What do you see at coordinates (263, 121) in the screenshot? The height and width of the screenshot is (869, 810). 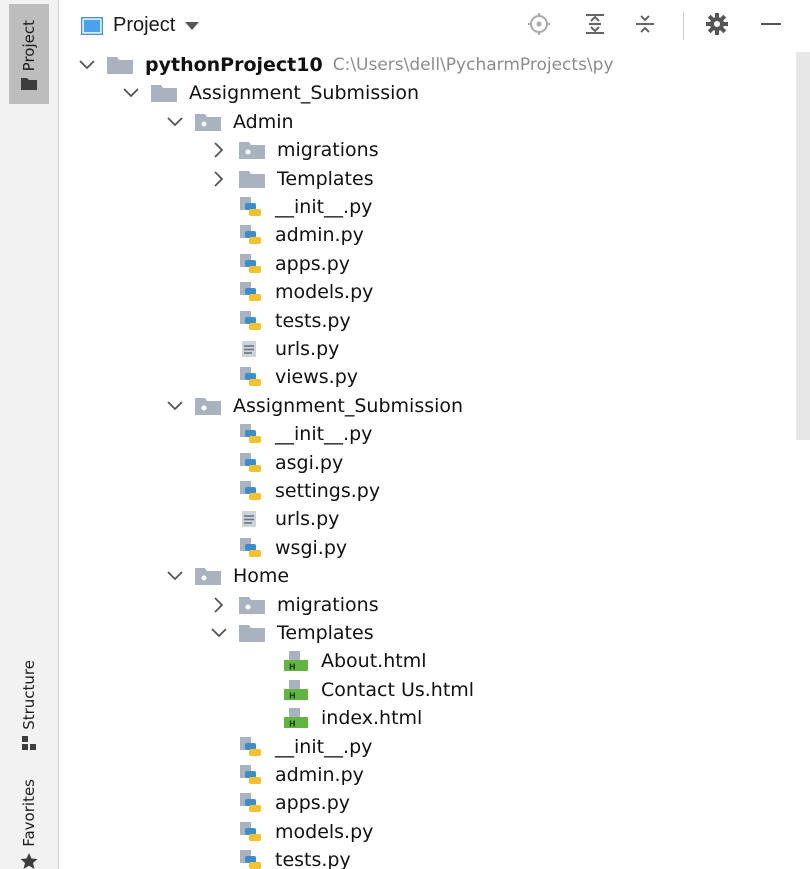 I see `tree-item-label-admin: Admin` at bounding box center [263, 121].